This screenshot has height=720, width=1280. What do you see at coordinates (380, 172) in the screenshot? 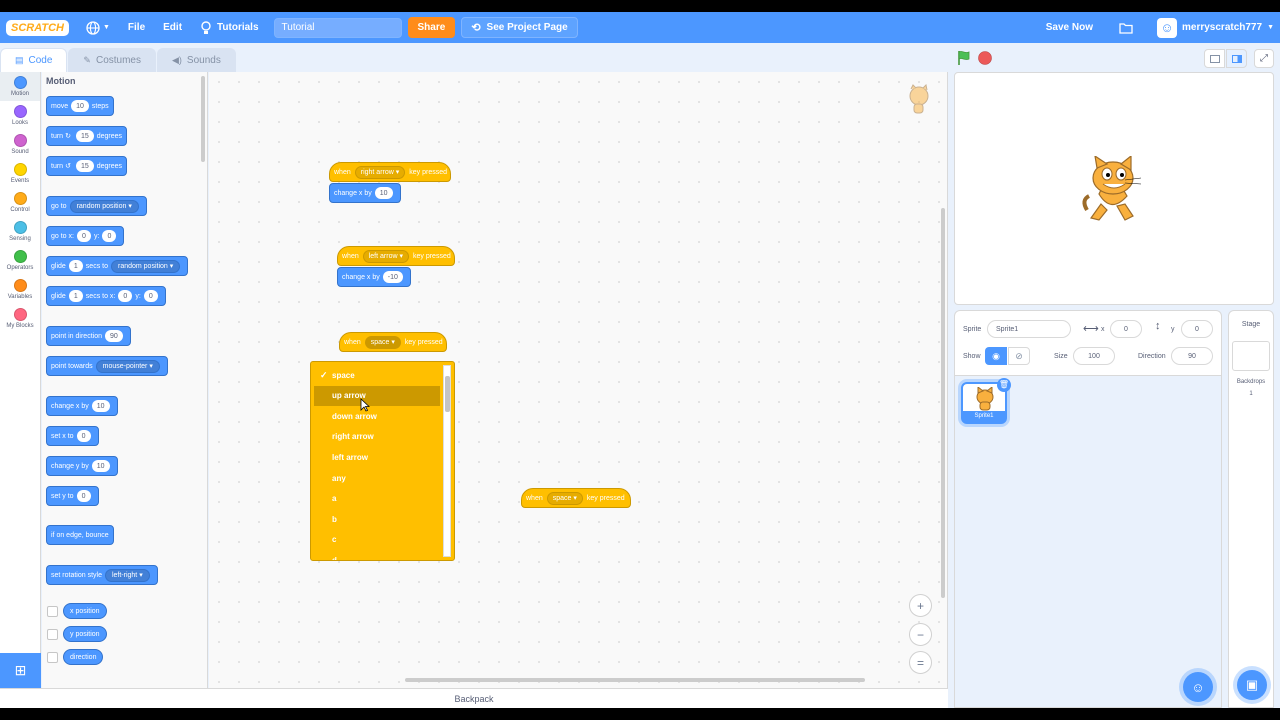
I see `key-dropdown: right arrow ▾` at bounding box center [380, 172].